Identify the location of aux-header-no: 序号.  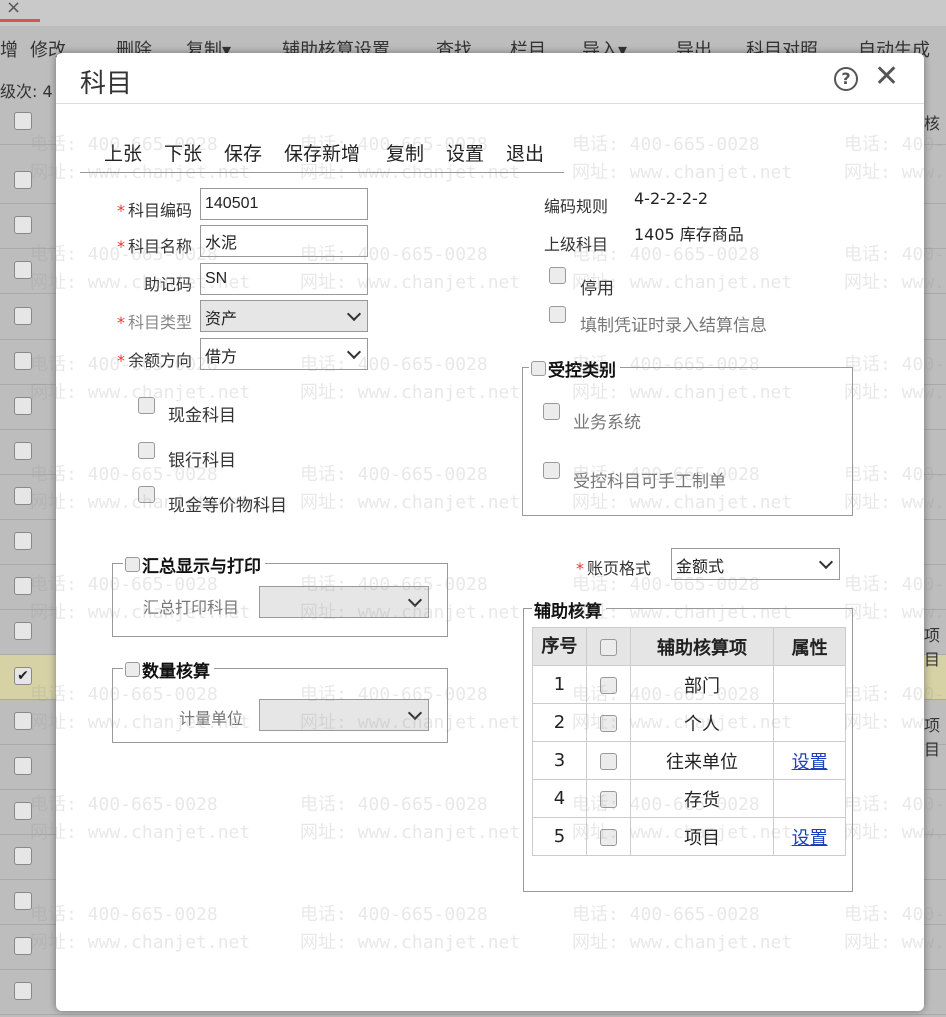
(559, 646).